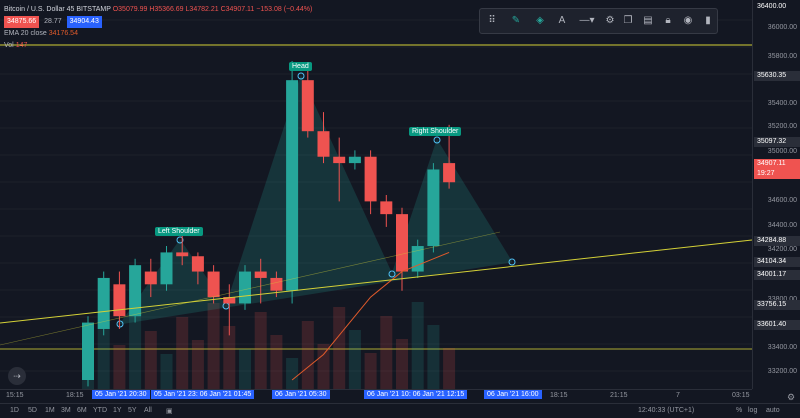  What do you see at coordinates (132, 410) in the screenshot?
I see `range-5y: 5Y` at bounding box center [132, 410].